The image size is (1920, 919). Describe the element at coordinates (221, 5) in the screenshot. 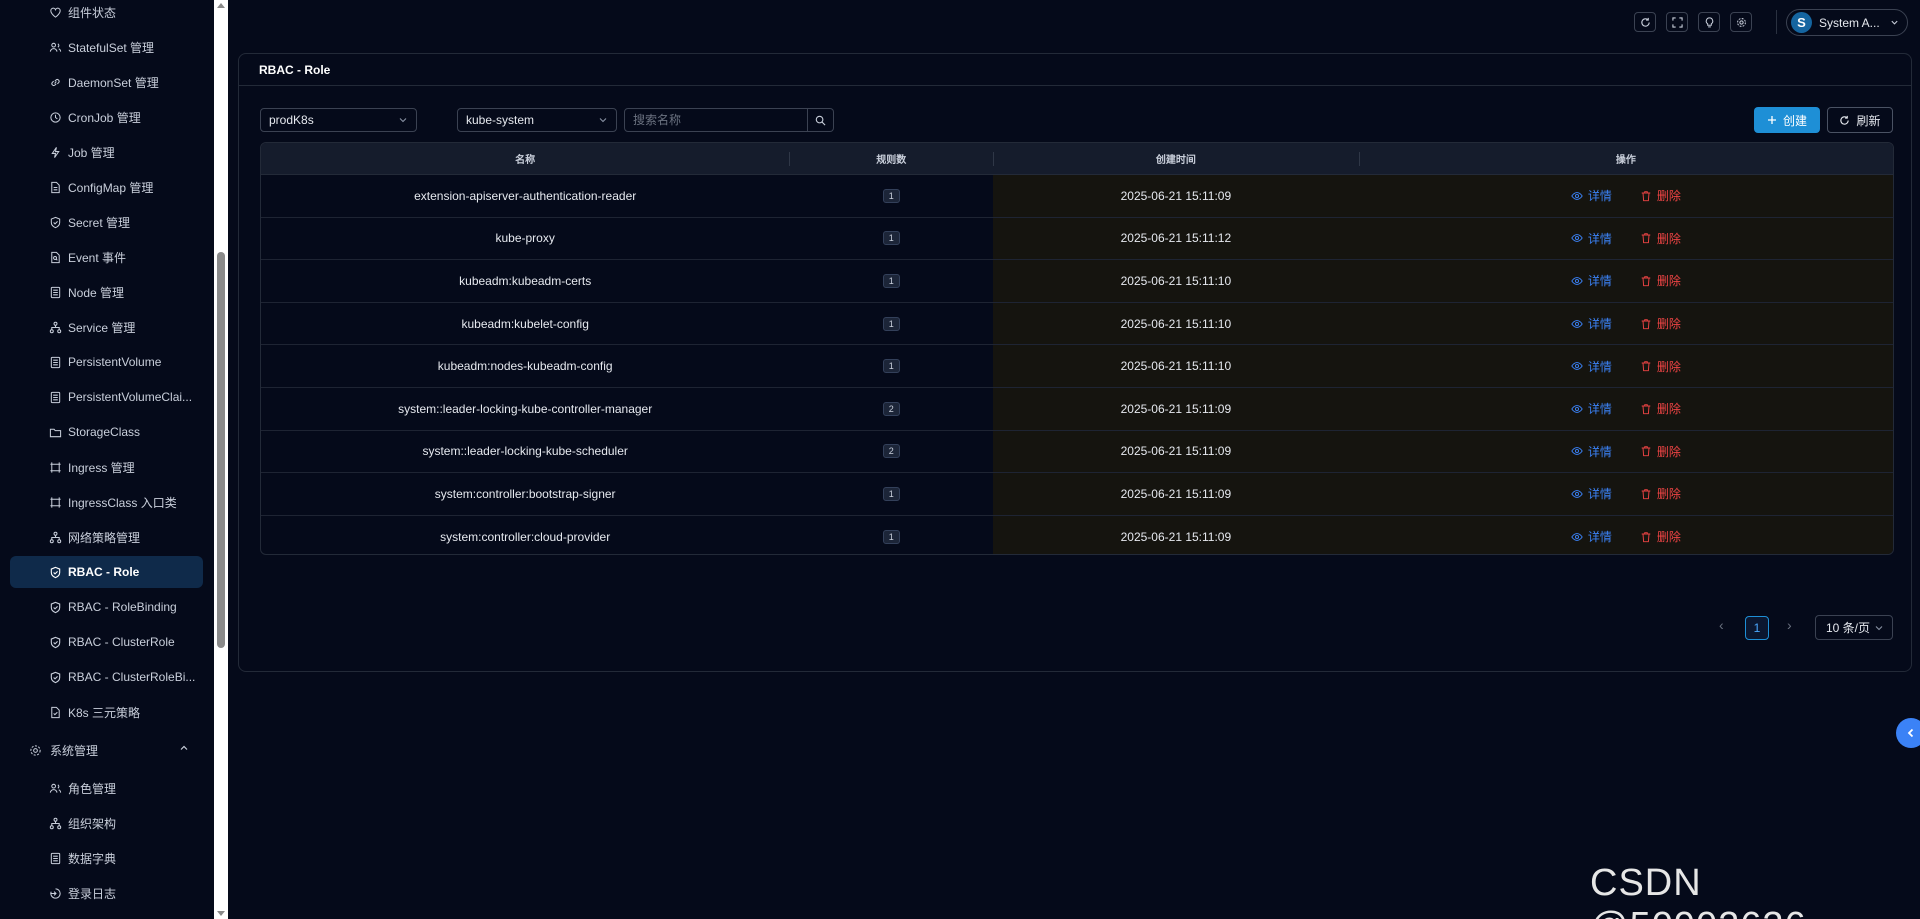

I see `scroll-up-arrow` at that location.